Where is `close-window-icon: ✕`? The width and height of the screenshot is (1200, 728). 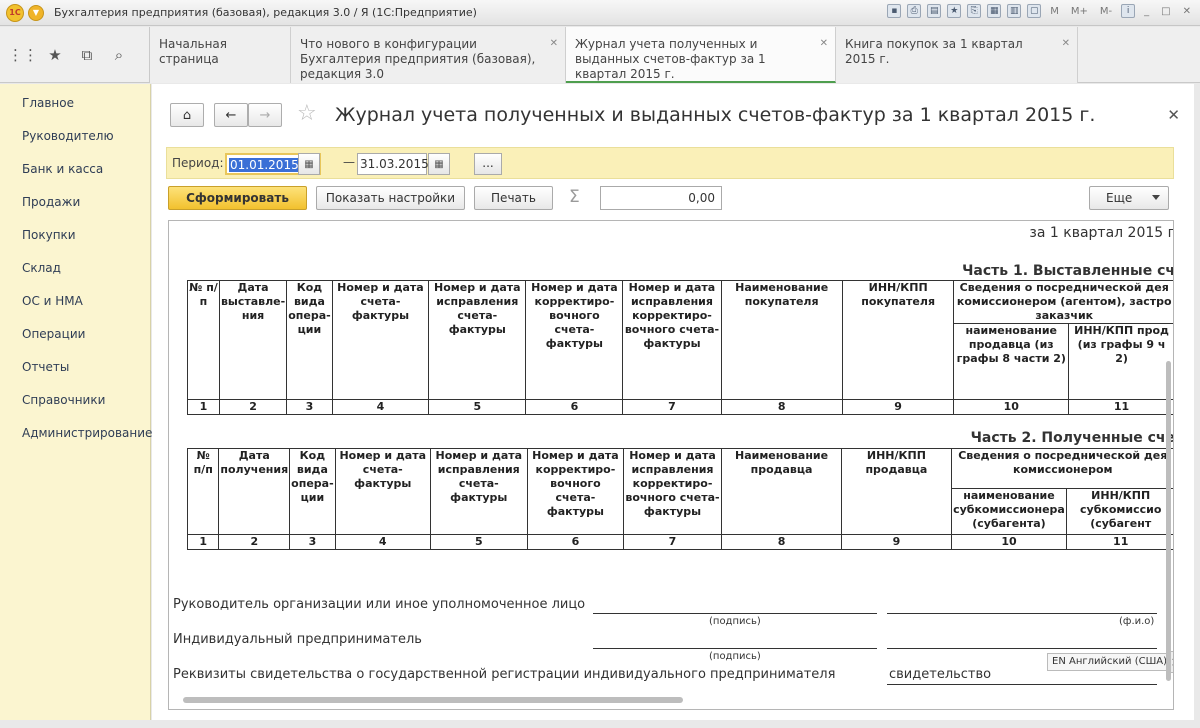 close-window-icon: ✕ is located at coordinates (1187, 11).